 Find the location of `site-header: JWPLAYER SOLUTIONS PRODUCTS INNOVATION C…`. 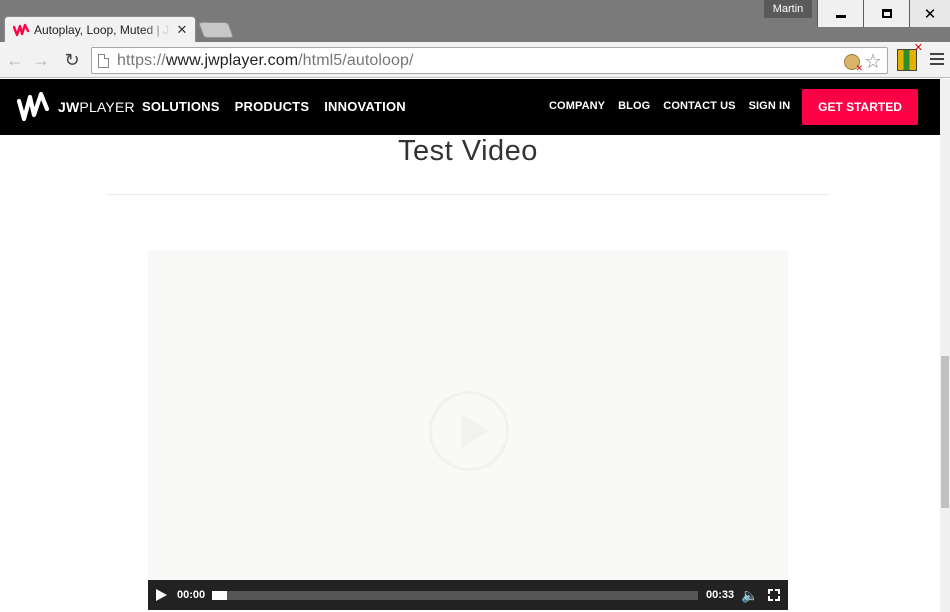

site-header: JWPLAYER SOLUTIONS PRODUCTS INNOVATION C… is located at coordinates (470, 107).